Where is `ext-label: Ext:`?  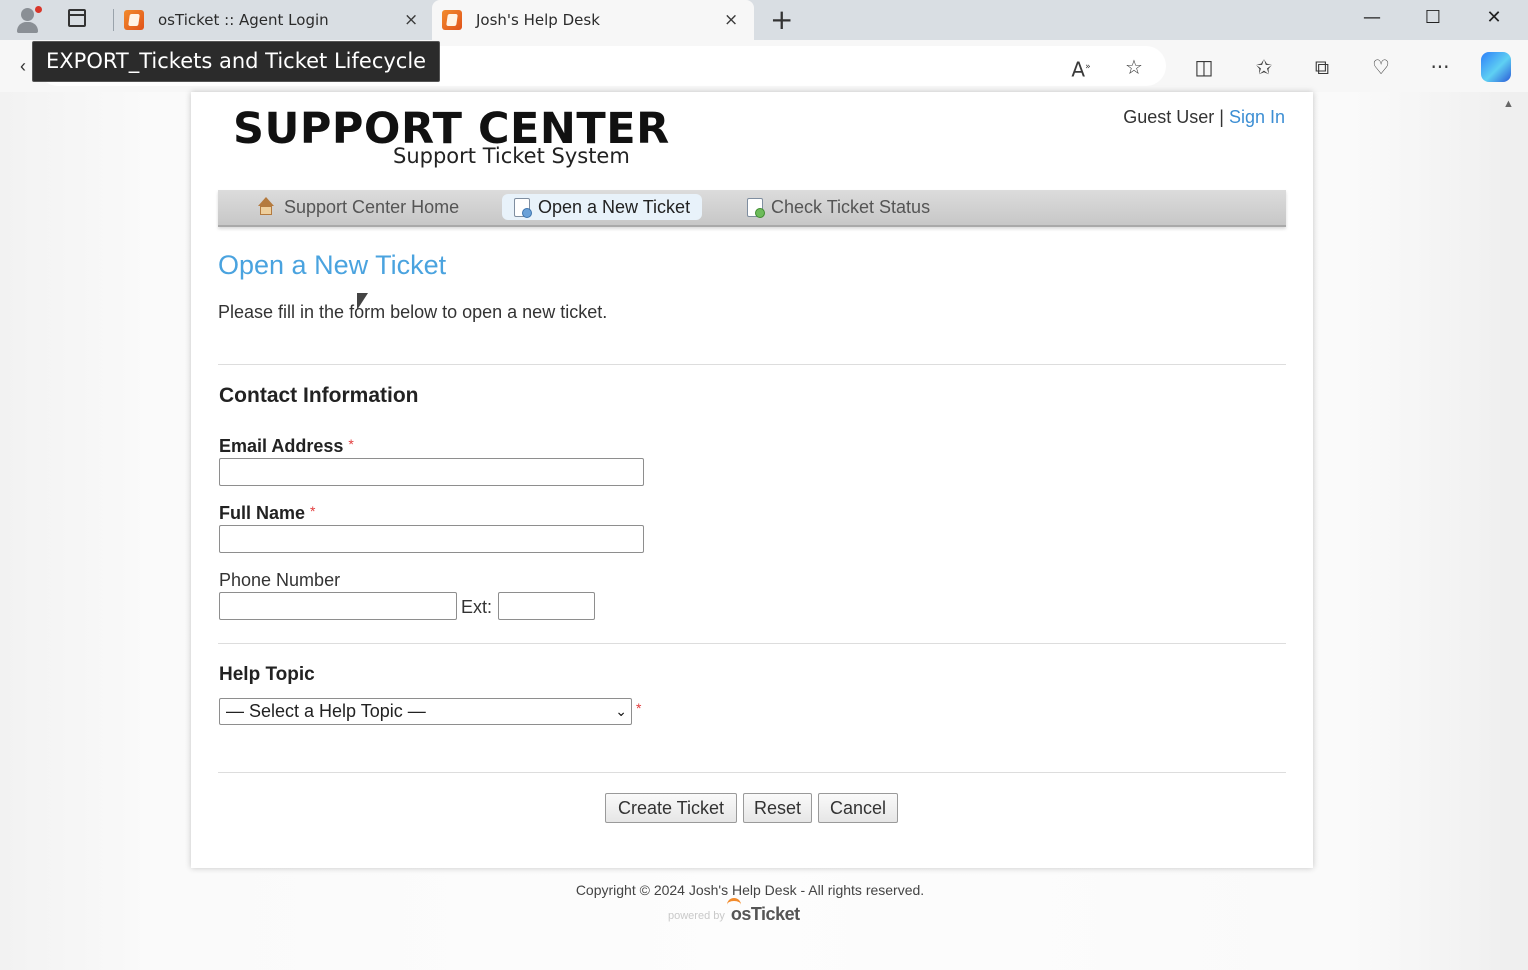
ext-label: Ext: is located at coordinates (477, 607).